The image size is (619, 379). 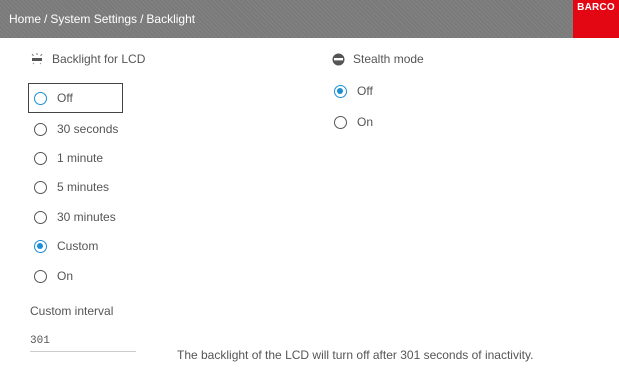 I want to click on breadcrumb: Home / System Settings / Backlight, so click(x=102, y=19).